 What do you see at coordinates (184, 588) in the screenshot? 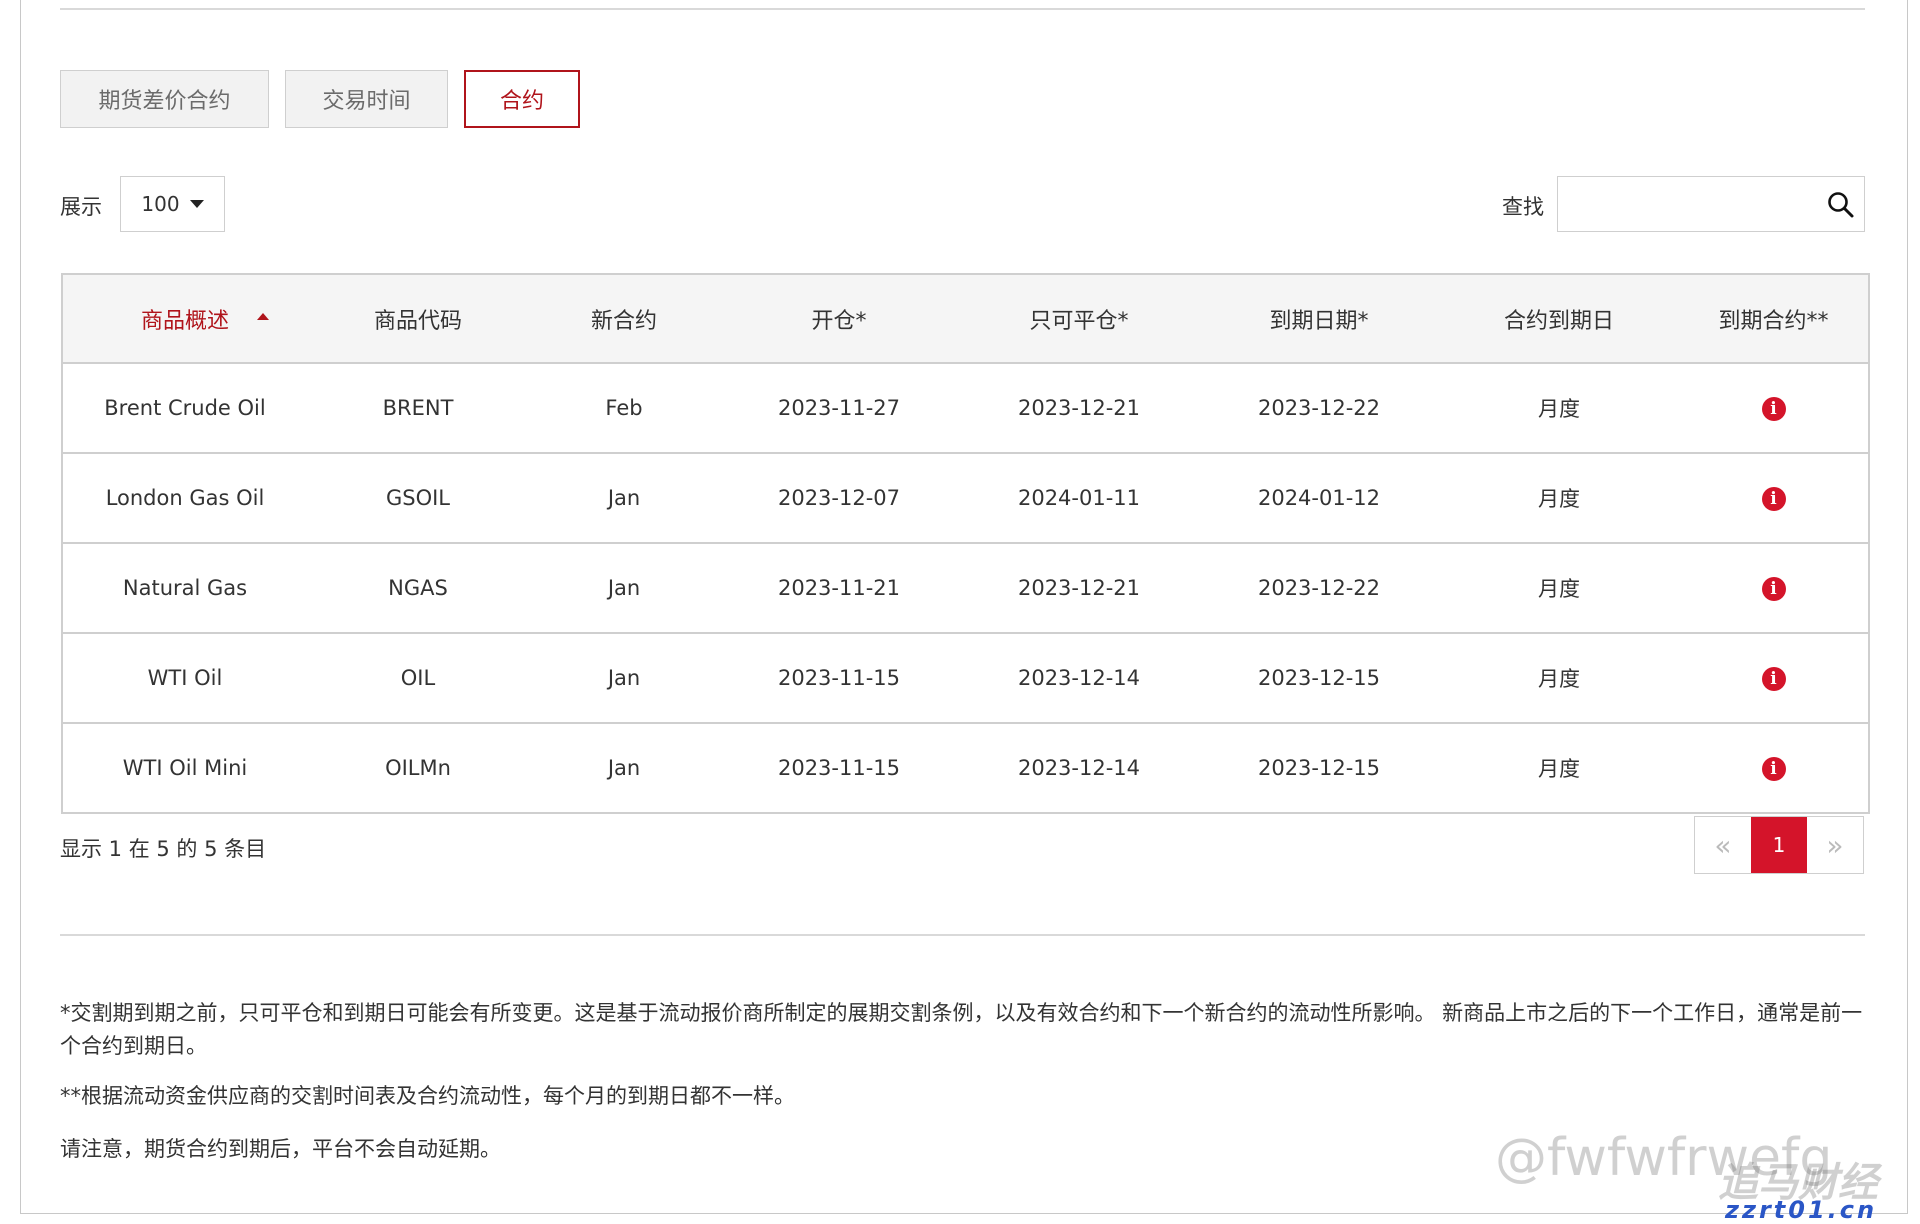
I see `cell-name: Natural Gas` at bounding box center [184, 588].